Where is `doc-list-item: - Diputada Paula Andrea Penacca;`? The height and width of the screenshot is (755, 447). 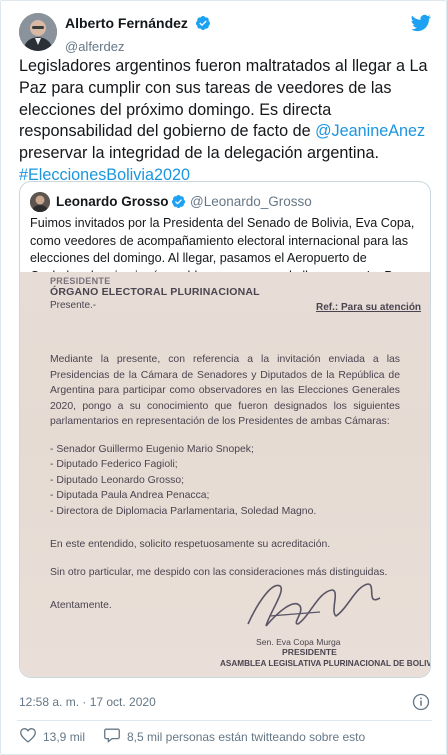 doc-list-item: - Diputada Paula Andrea Penacca; is located at coordinates (130, 495).